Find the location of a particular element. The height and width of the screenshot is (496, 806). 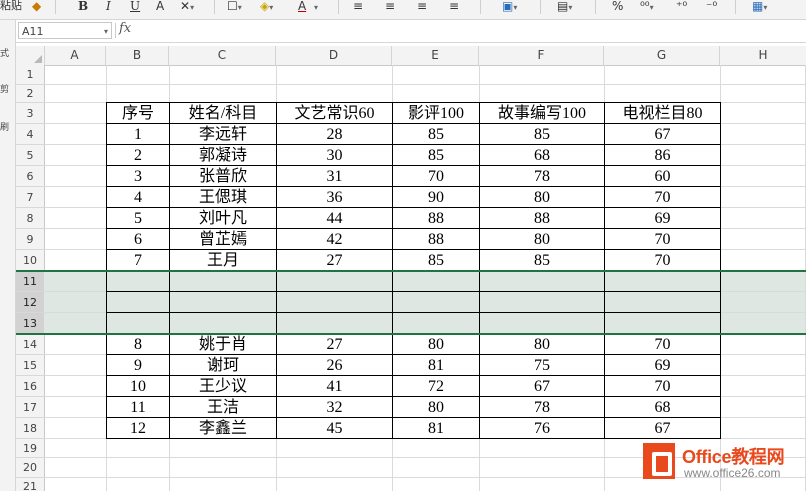

table-cell: 69 is located at coordinates (662, 218).